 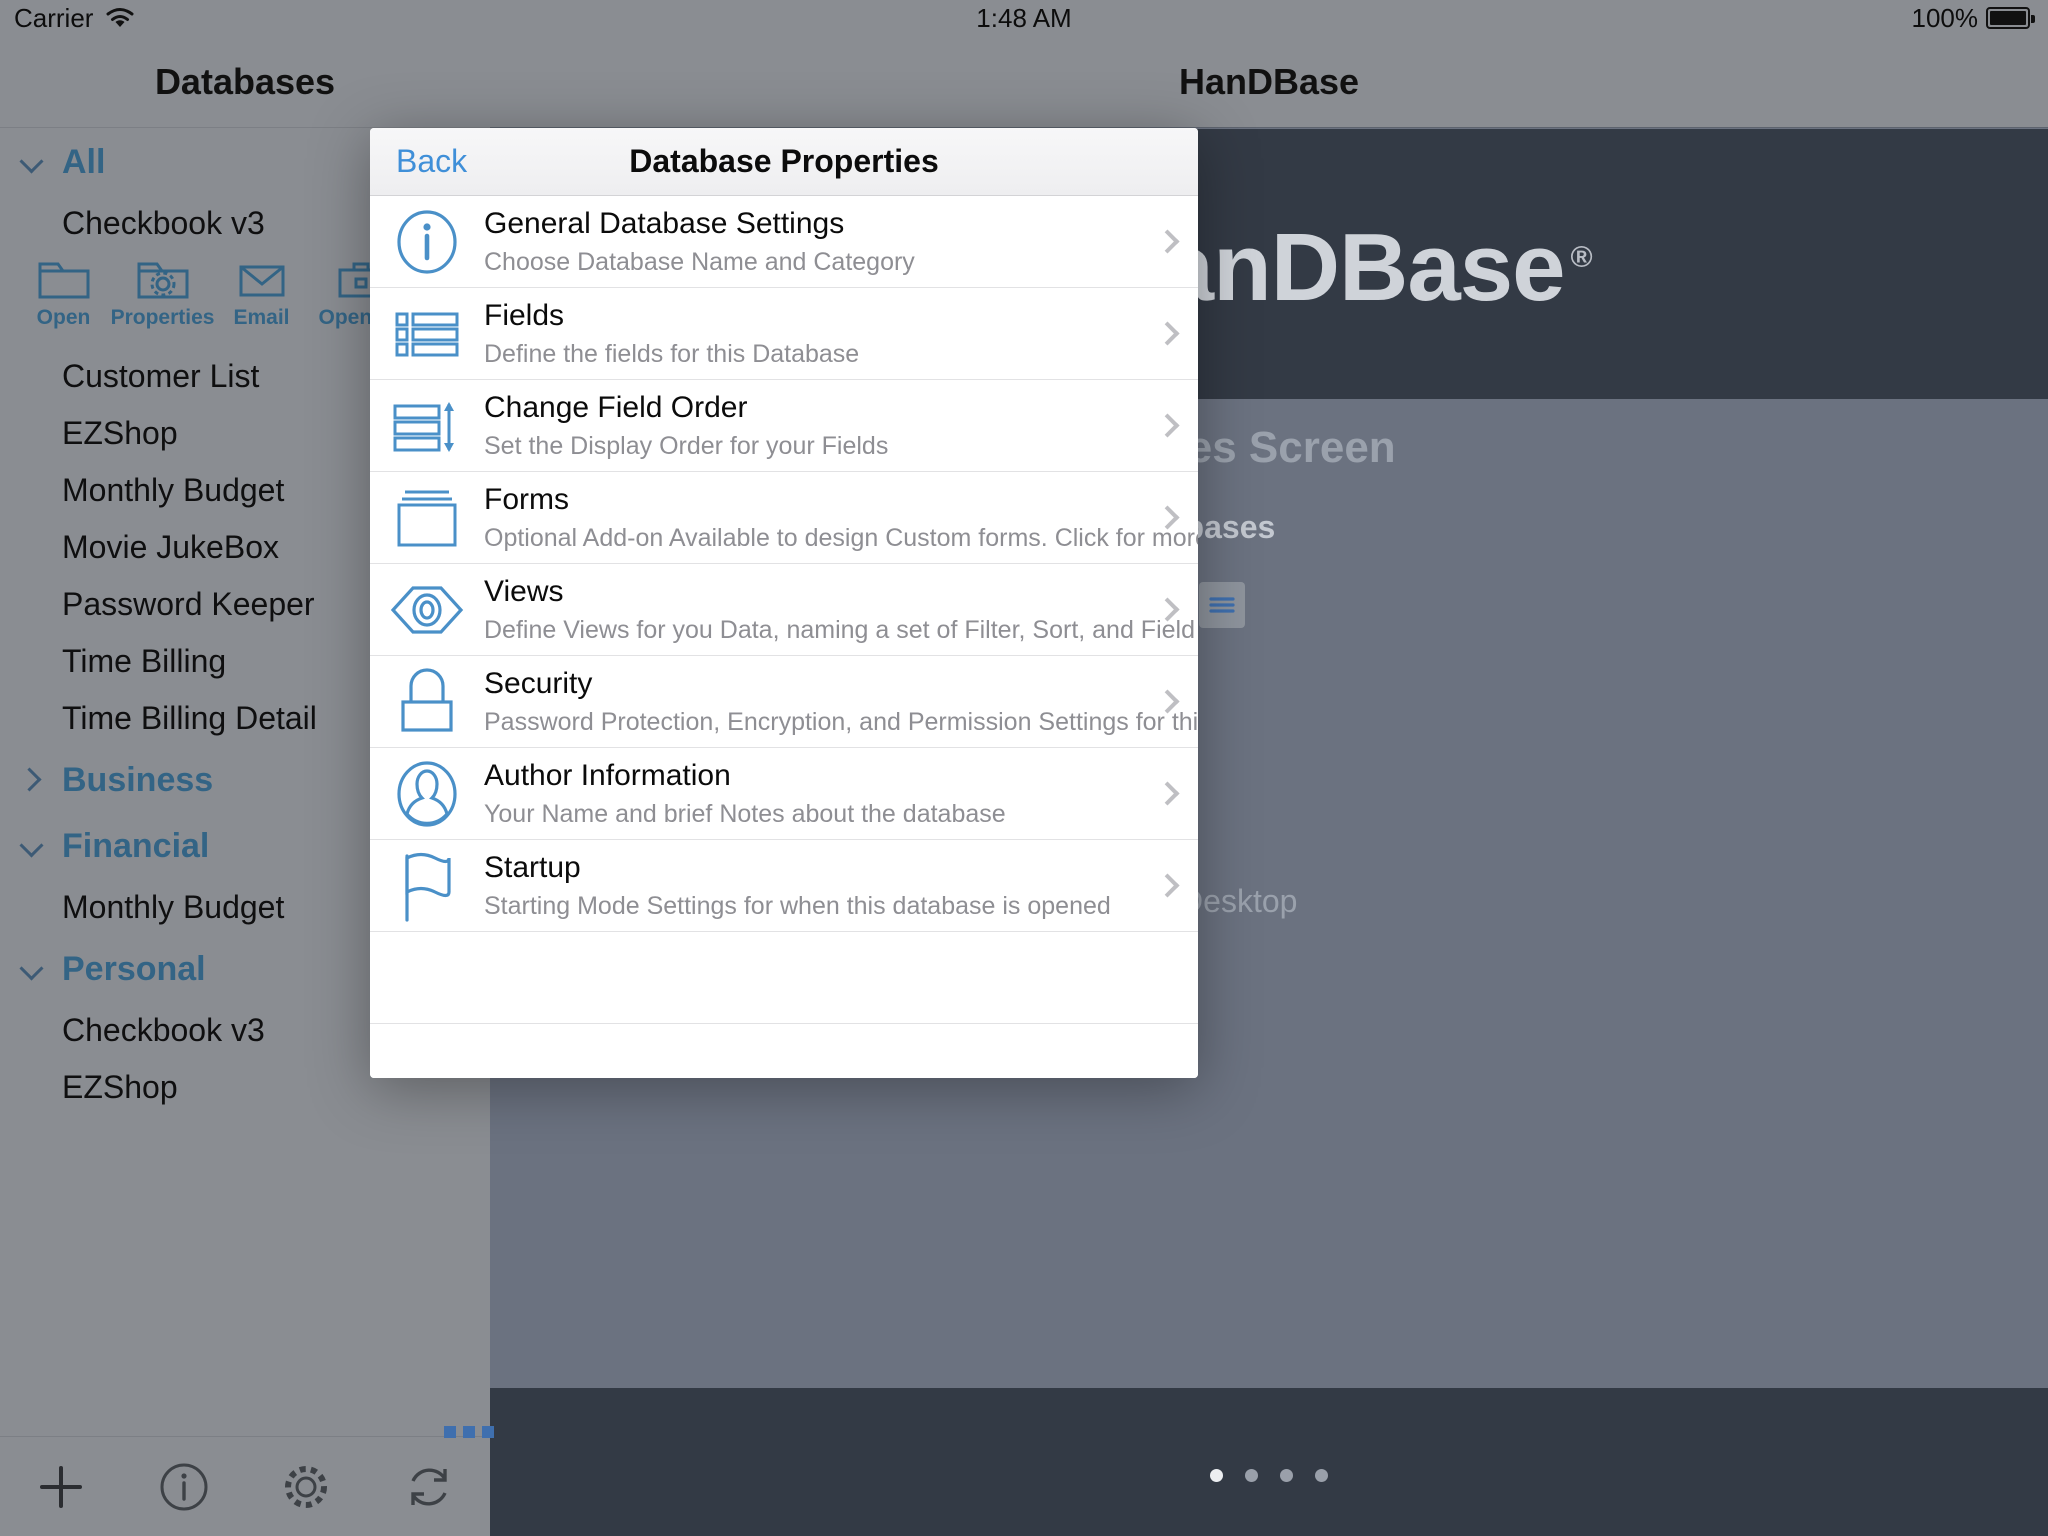 I want to click on open-button: Open, so click(x=63, y=294).